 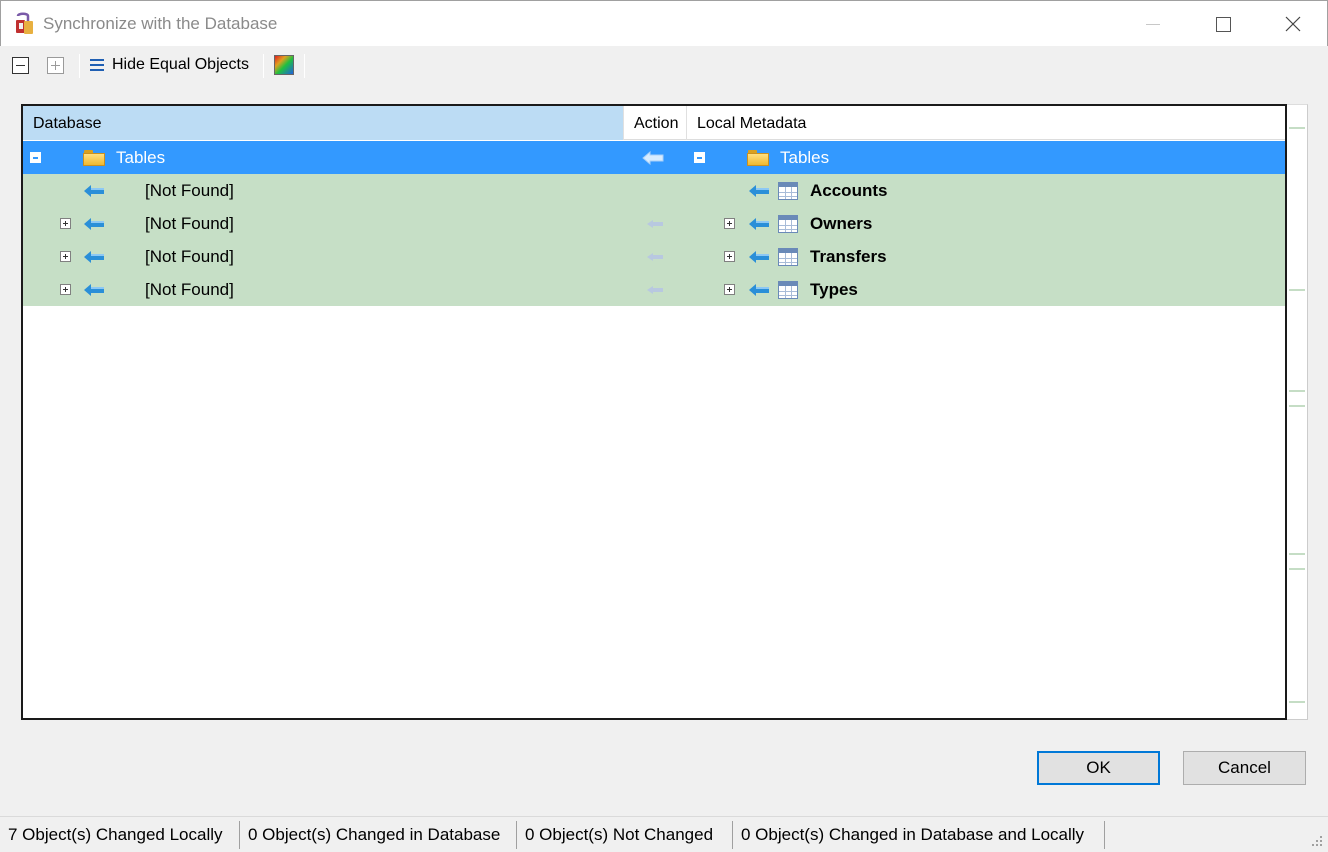 I want to click on window-title: Synchronize with the Database, so click(x=160, y=23).